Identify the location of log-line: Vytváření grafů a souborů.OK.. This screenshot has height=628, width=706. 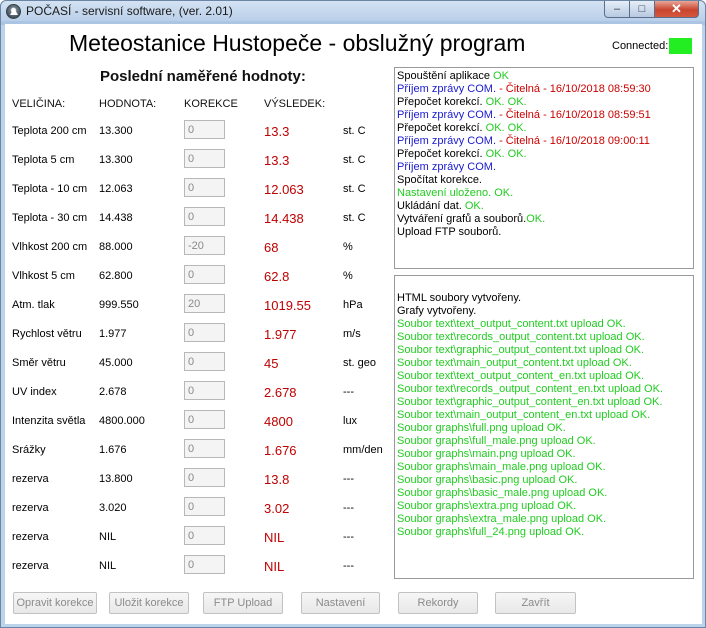
(544, 219).